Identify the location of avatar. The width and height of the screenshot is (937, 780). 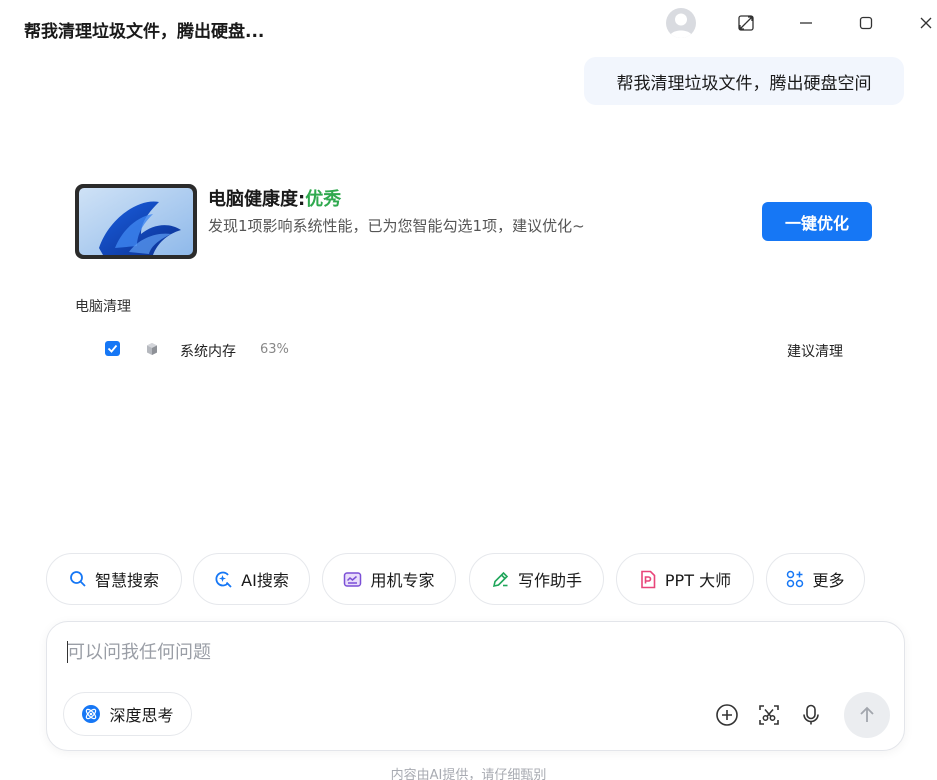
(681, 23).